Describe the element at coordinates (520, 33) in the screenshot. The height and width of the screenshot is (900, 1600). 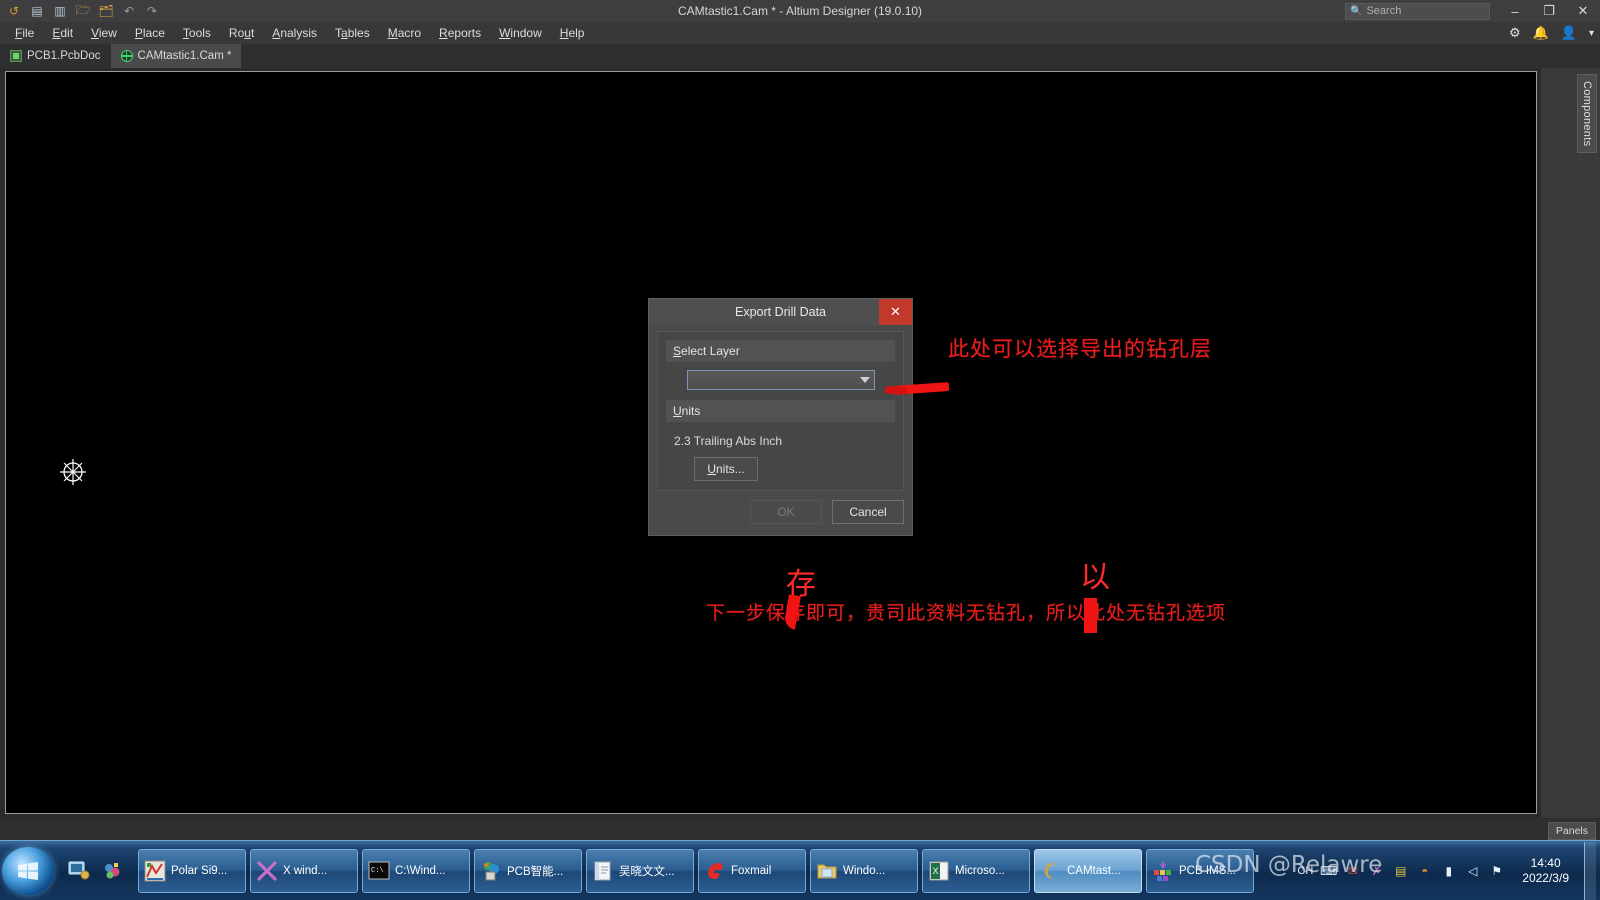
I see `menu-window: Window` at that location.